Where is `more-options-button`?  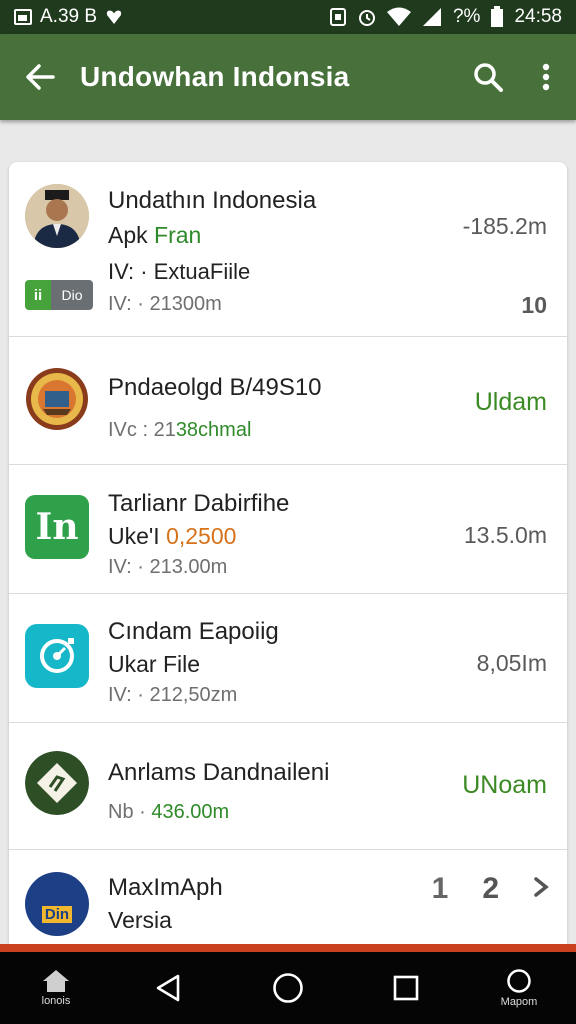
more-options-button is located at coordinates (546, 77).